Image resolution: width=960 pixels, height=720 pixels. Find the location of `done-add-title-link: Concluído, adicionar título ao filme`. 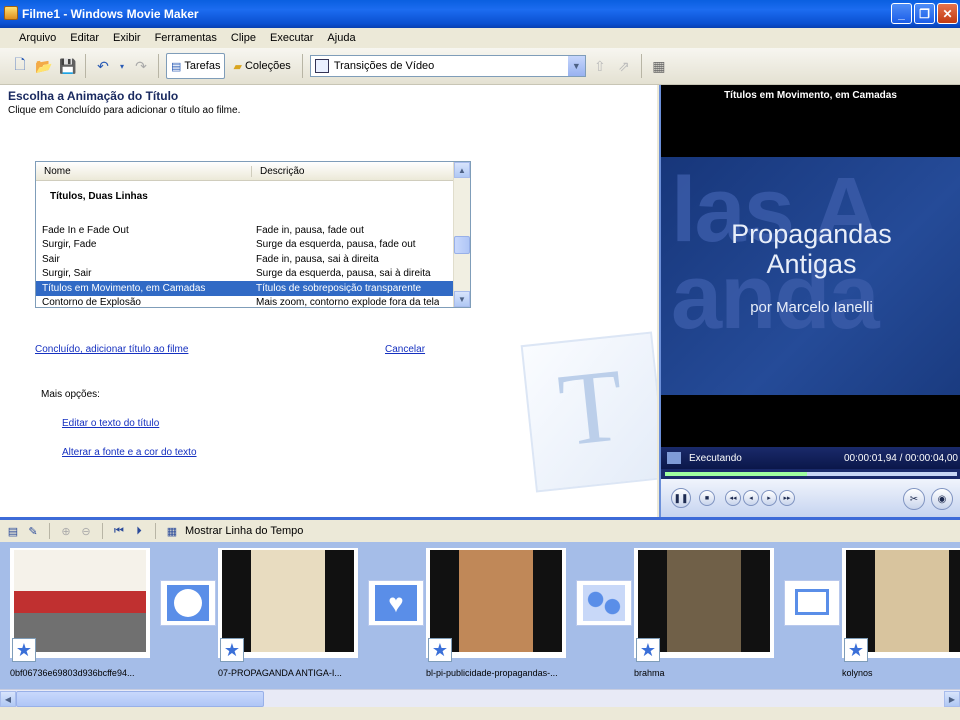

done-add-title-link: Concluído, adicionar título ao filme is located at coordinates (111, 349).